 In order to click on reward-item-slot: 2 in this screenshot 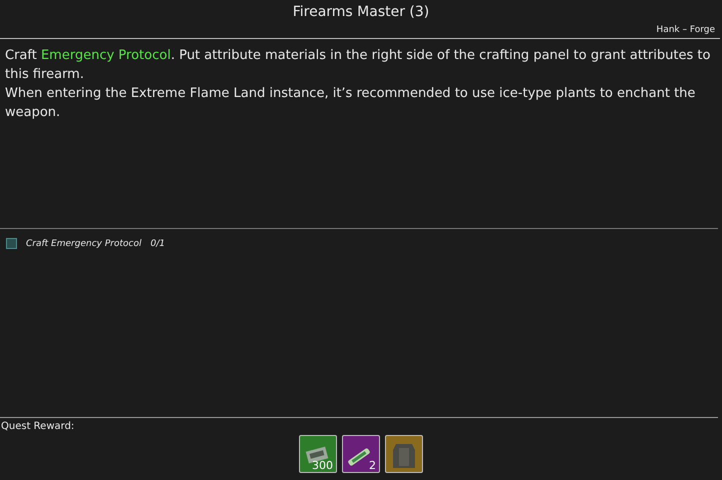, I will do `click(361, 454)`.